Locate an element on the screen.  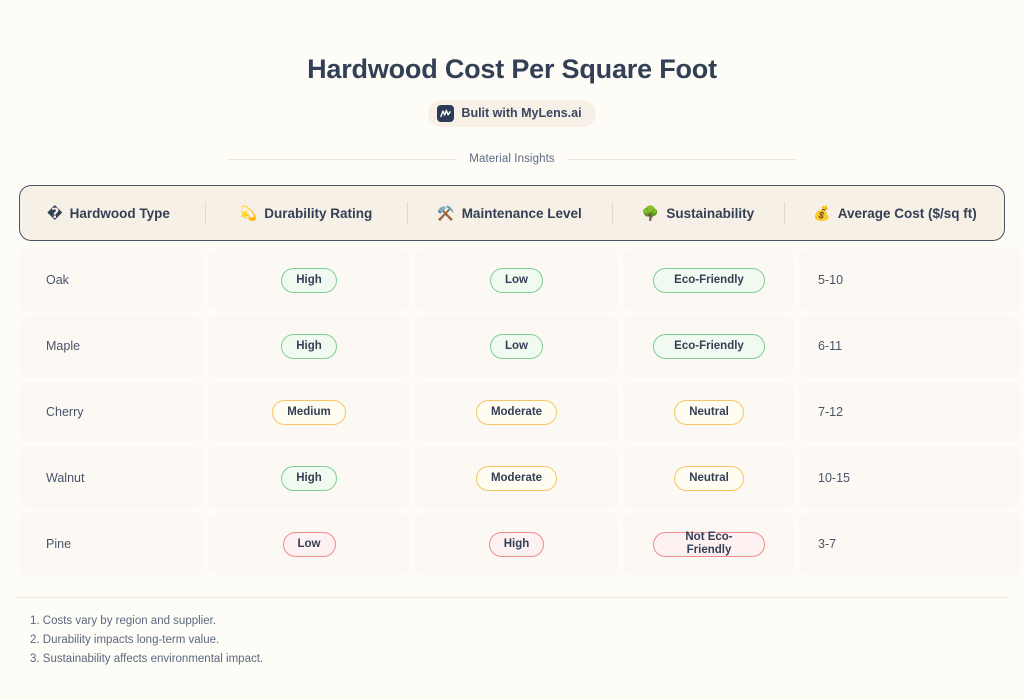
badge-container: Bulit with MyLens.ai is located at coordinates (512, 113).